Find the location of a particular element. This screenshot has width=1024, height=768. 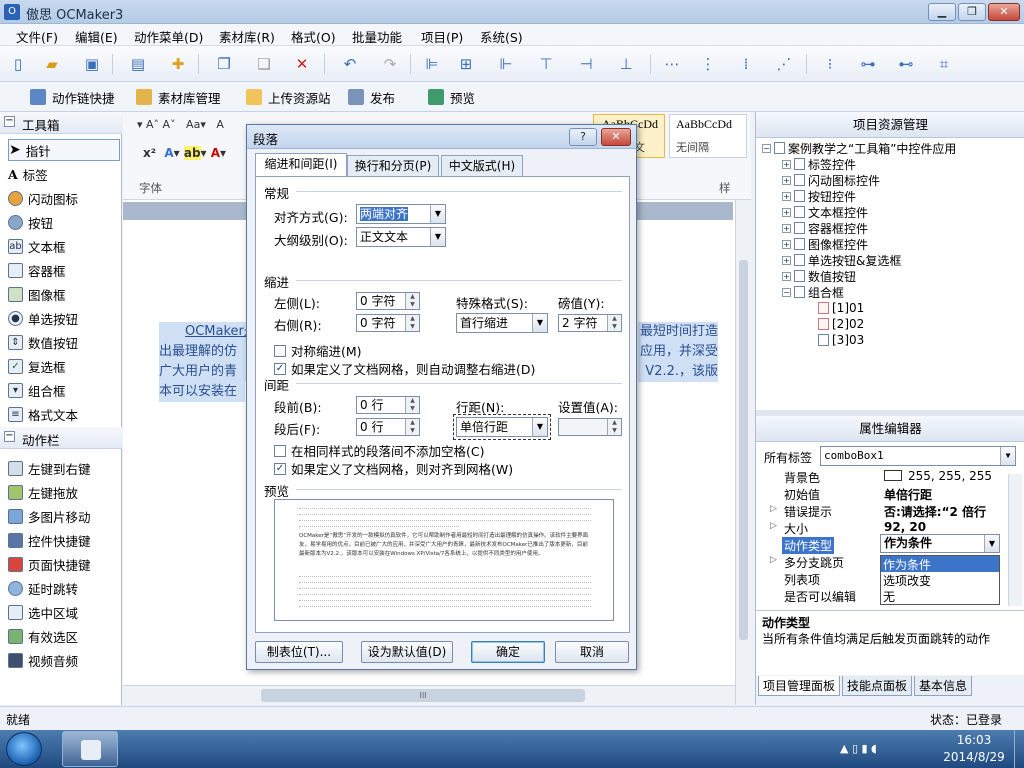

action-shortcut-button: 动作链快捷 is located at coordinates (72, 97).